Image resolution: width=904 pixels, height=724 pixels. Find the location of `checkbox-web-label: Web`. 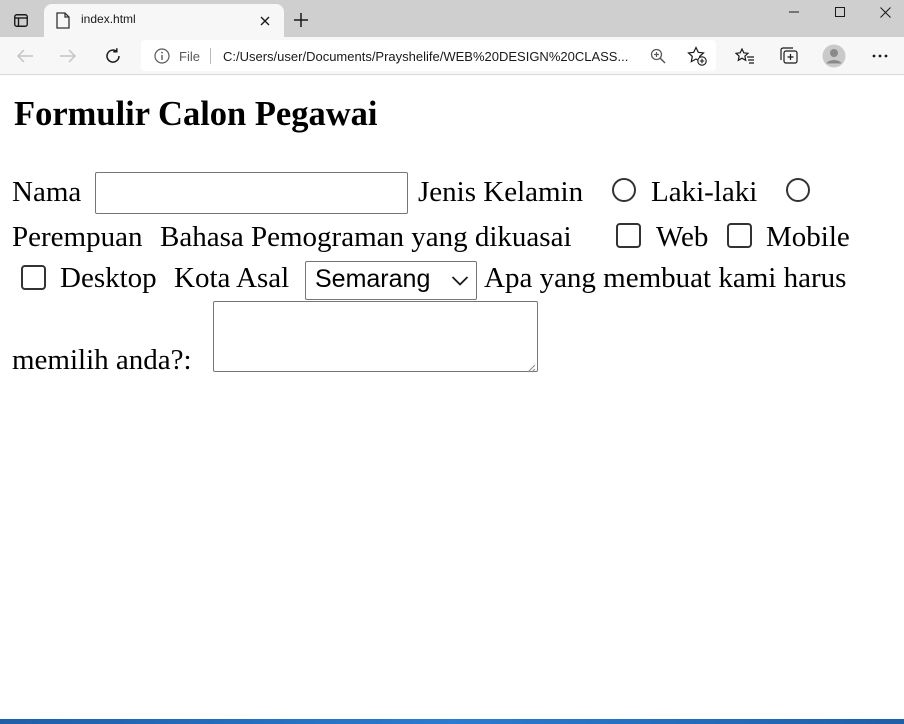

checkbox-web-label: Web is located at coordinates (682, 237).